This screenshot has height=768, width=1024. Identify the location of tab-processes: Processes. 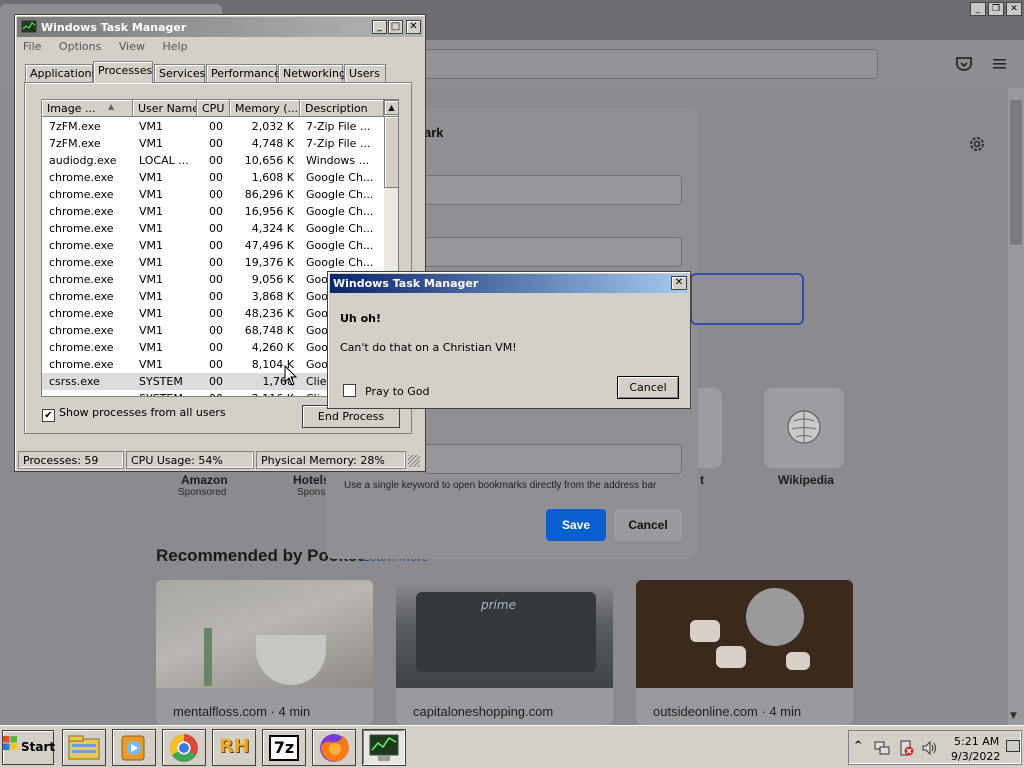
(123, 72).